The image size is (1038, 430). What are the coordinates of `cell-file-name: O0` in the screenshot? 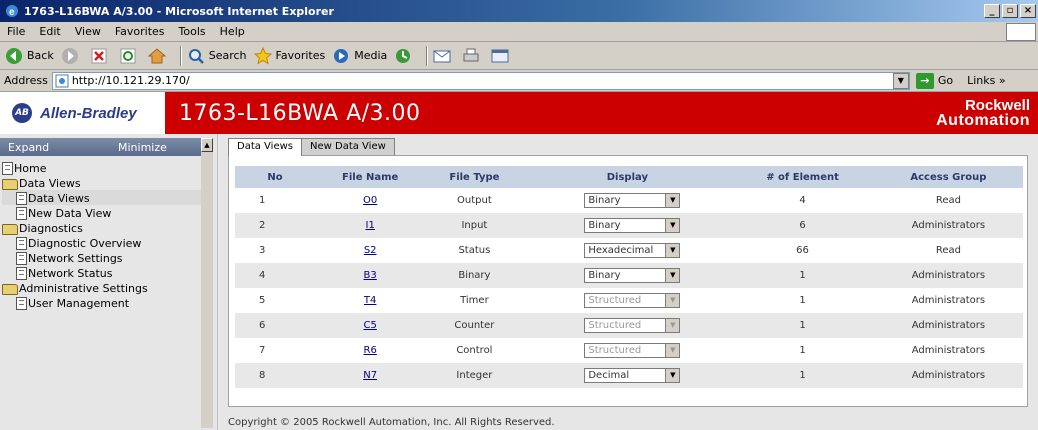 It's located at (370, 200).